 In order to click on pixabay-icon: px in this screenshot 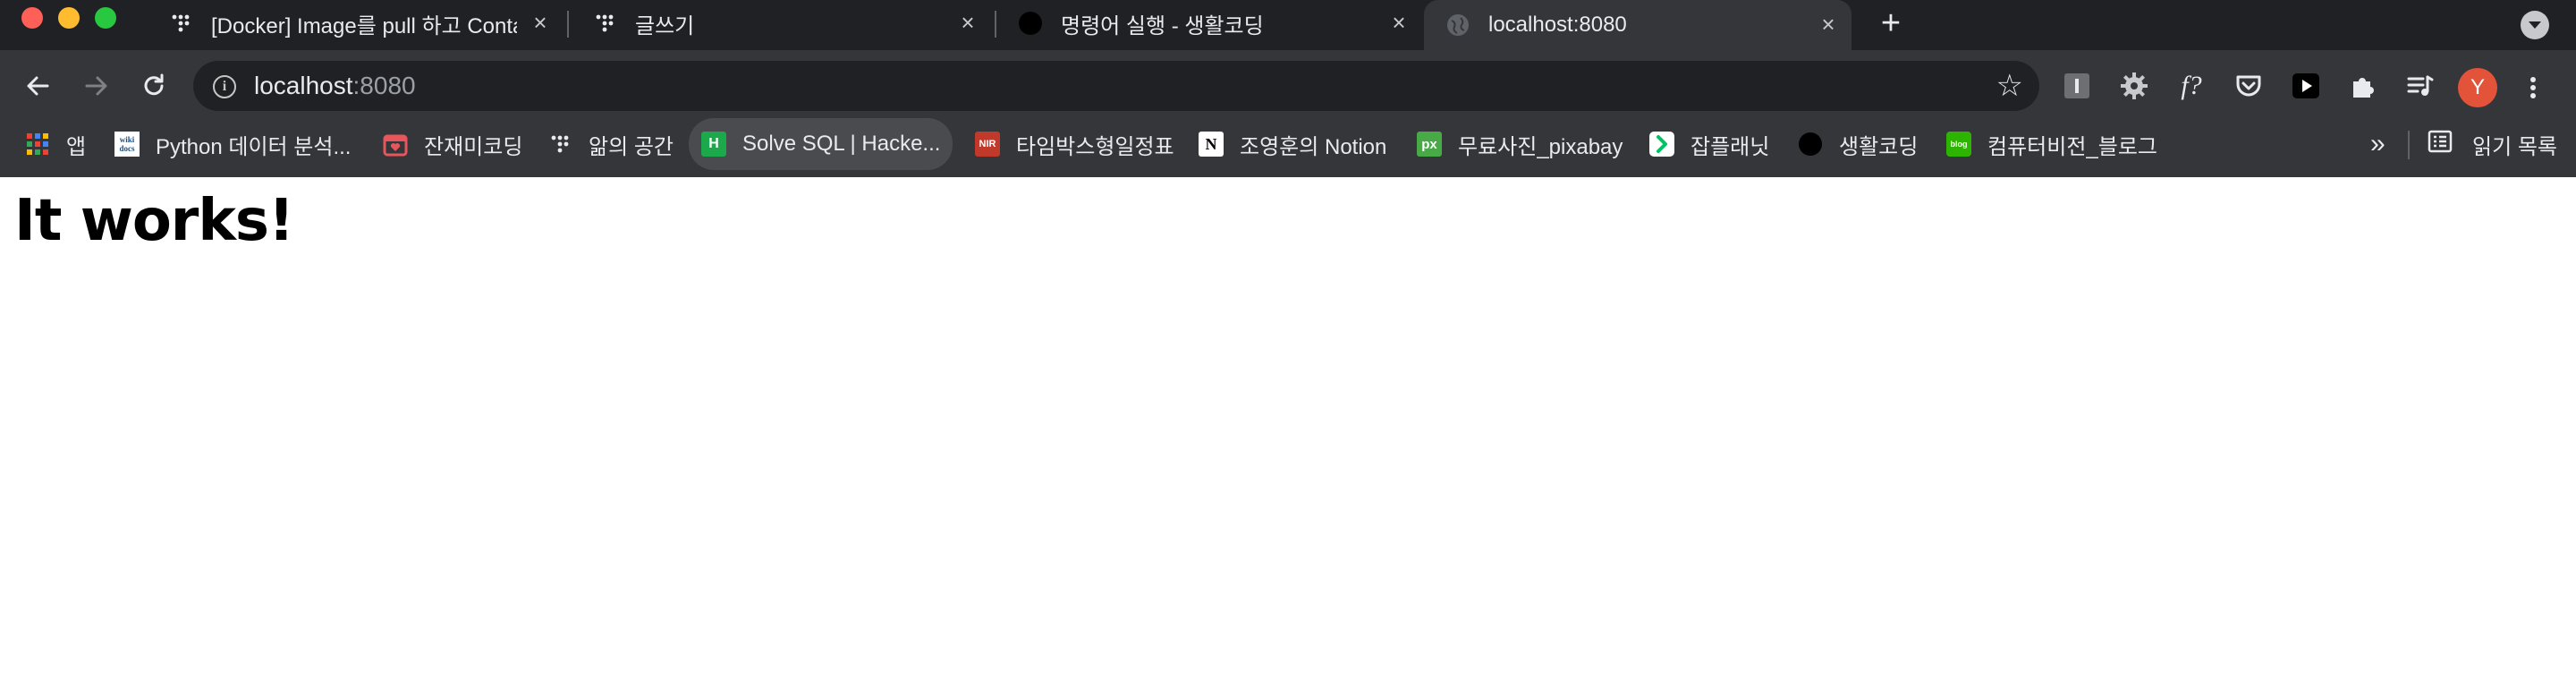, I will do `click(1429, 144)`.